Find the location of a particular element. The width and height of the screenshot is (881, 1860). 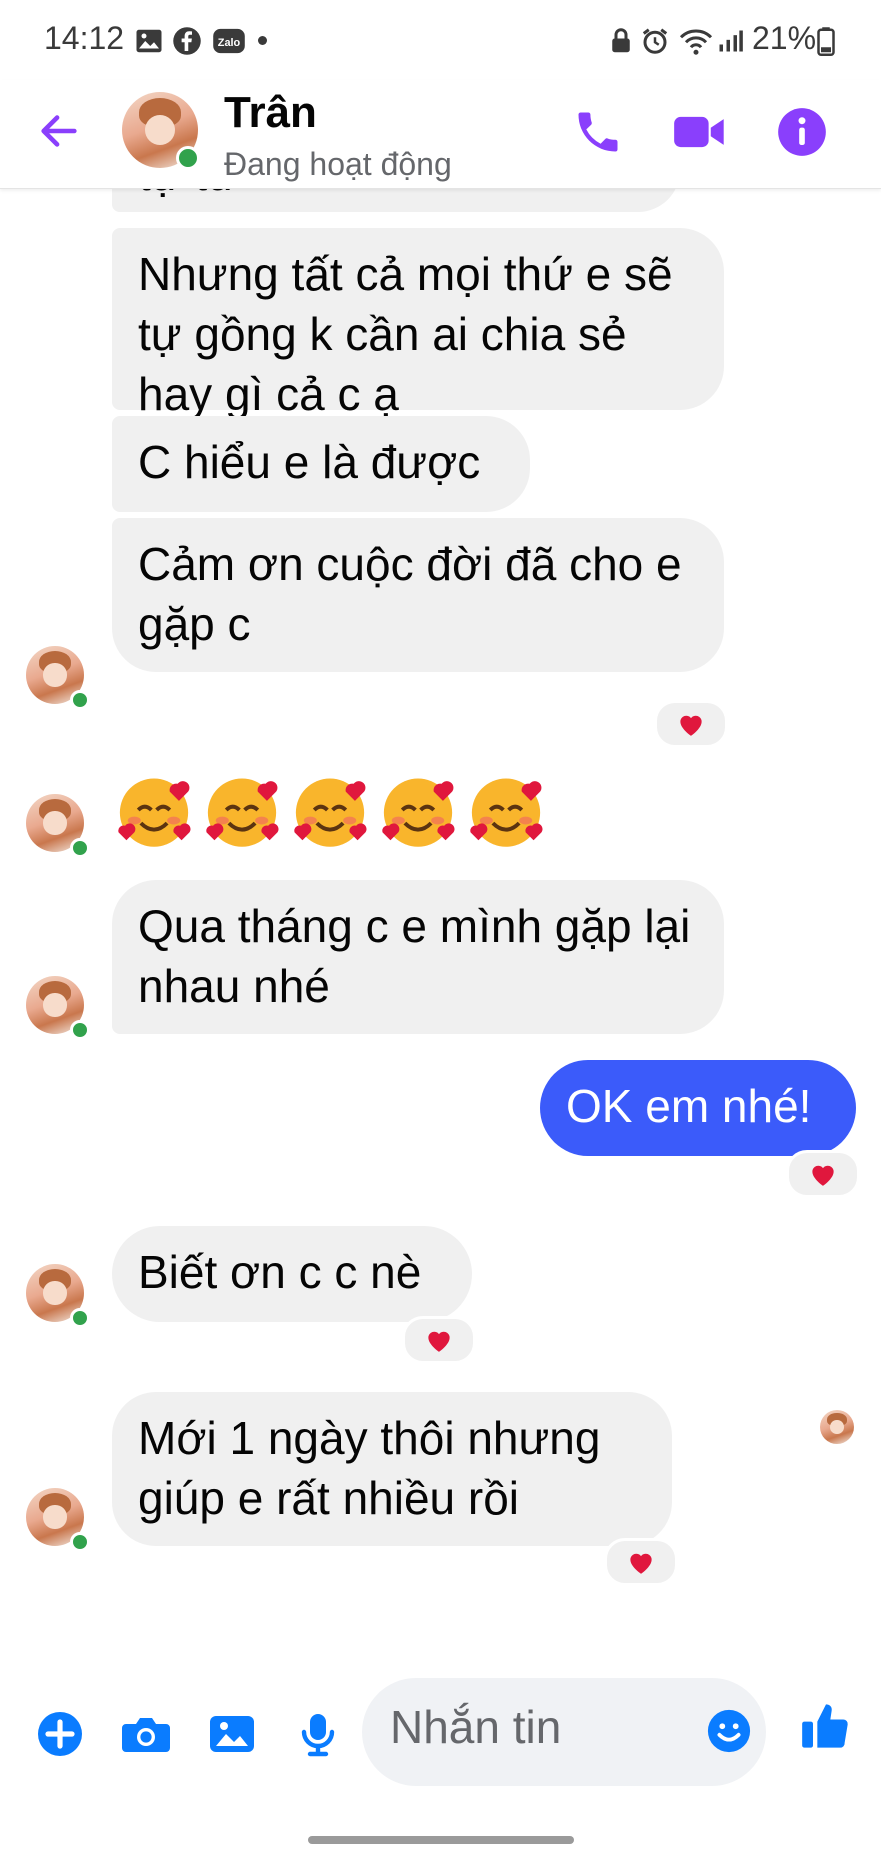

message-input-placeholder: Nhắn tin is located at coordinates (476, 1727).